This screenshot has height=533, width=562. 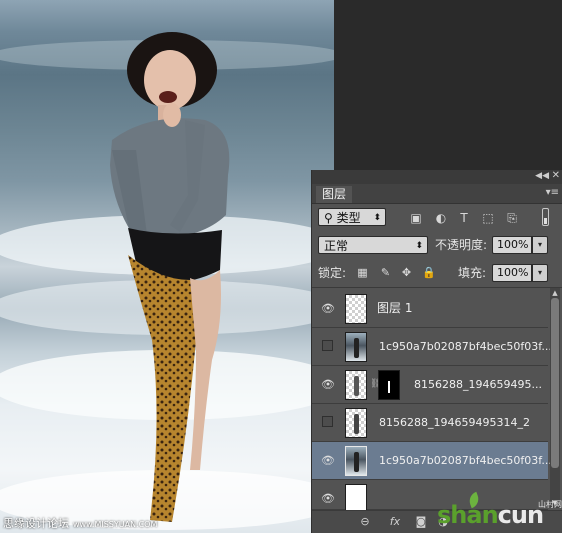 I want to click on filter-kind-dropdown: ⚲ 类型 ⬍, so click(x=352, y=217).